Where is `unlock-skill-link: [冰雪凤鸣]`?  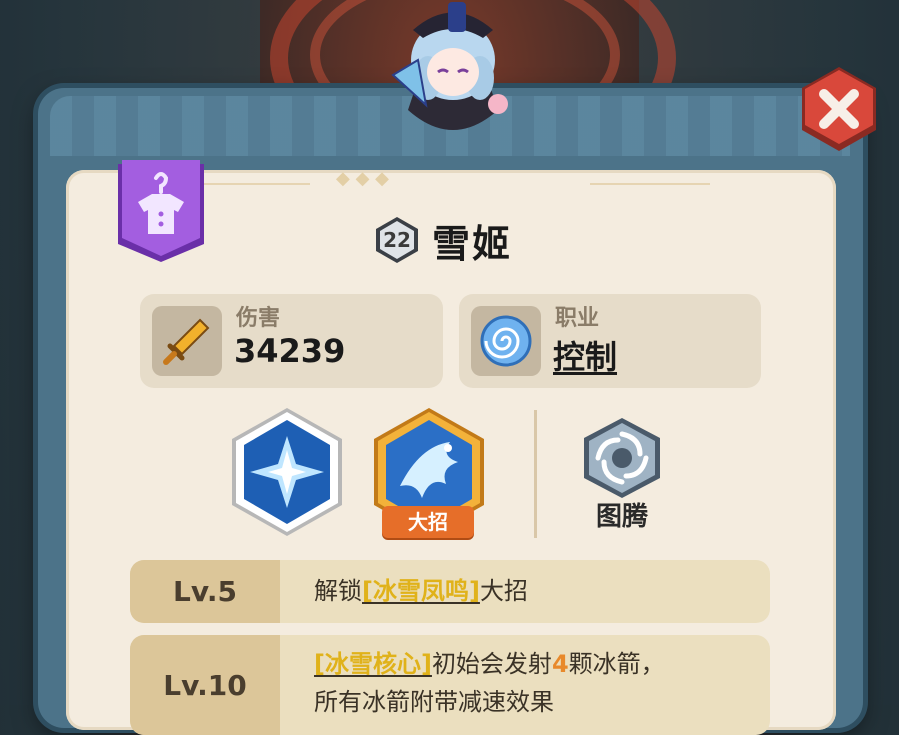
unlock-skill-link: [冰雪凤鸣] is located at coordinates (421, 591).